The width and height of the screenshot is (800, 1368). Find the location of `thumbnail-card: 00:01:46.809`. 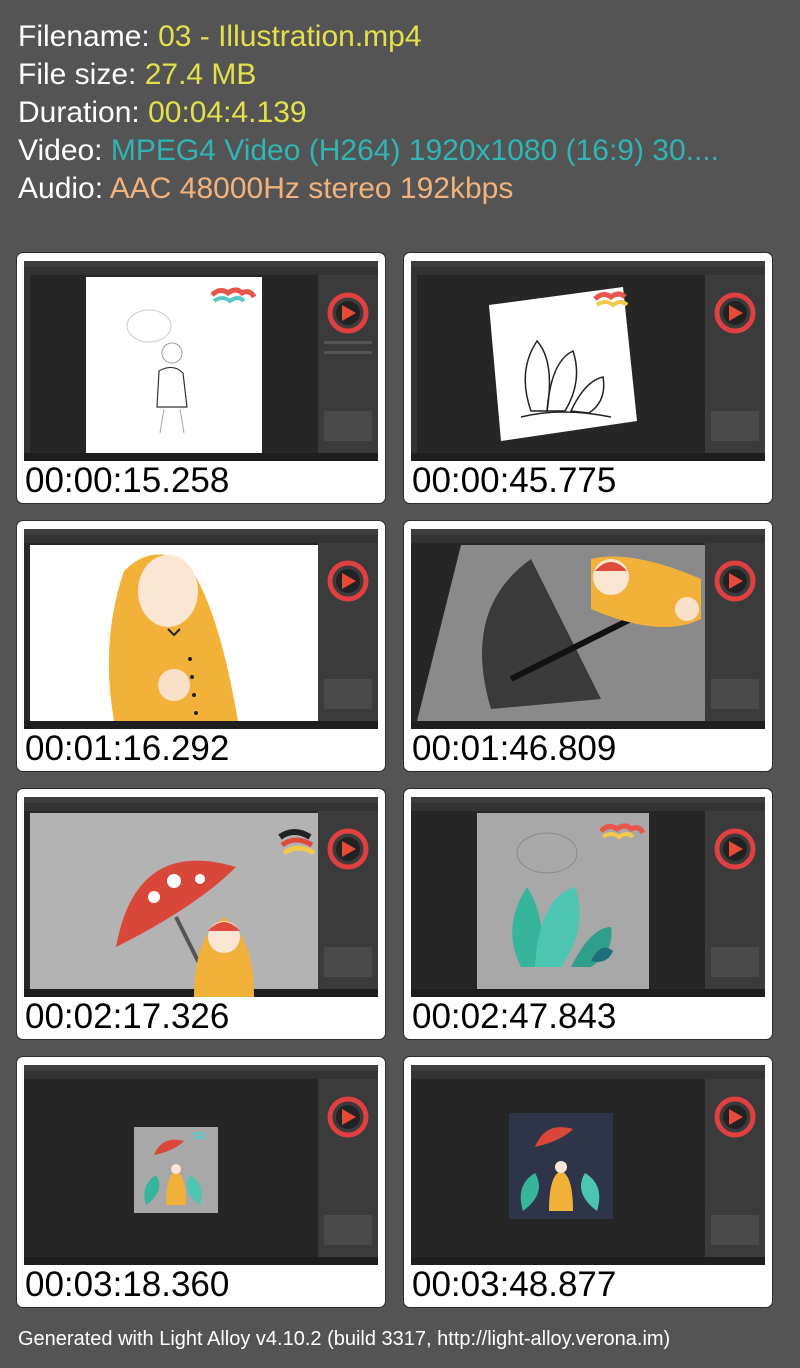

thumbnail-card: 00:01:46.809 is located at coordinates (588, 646).